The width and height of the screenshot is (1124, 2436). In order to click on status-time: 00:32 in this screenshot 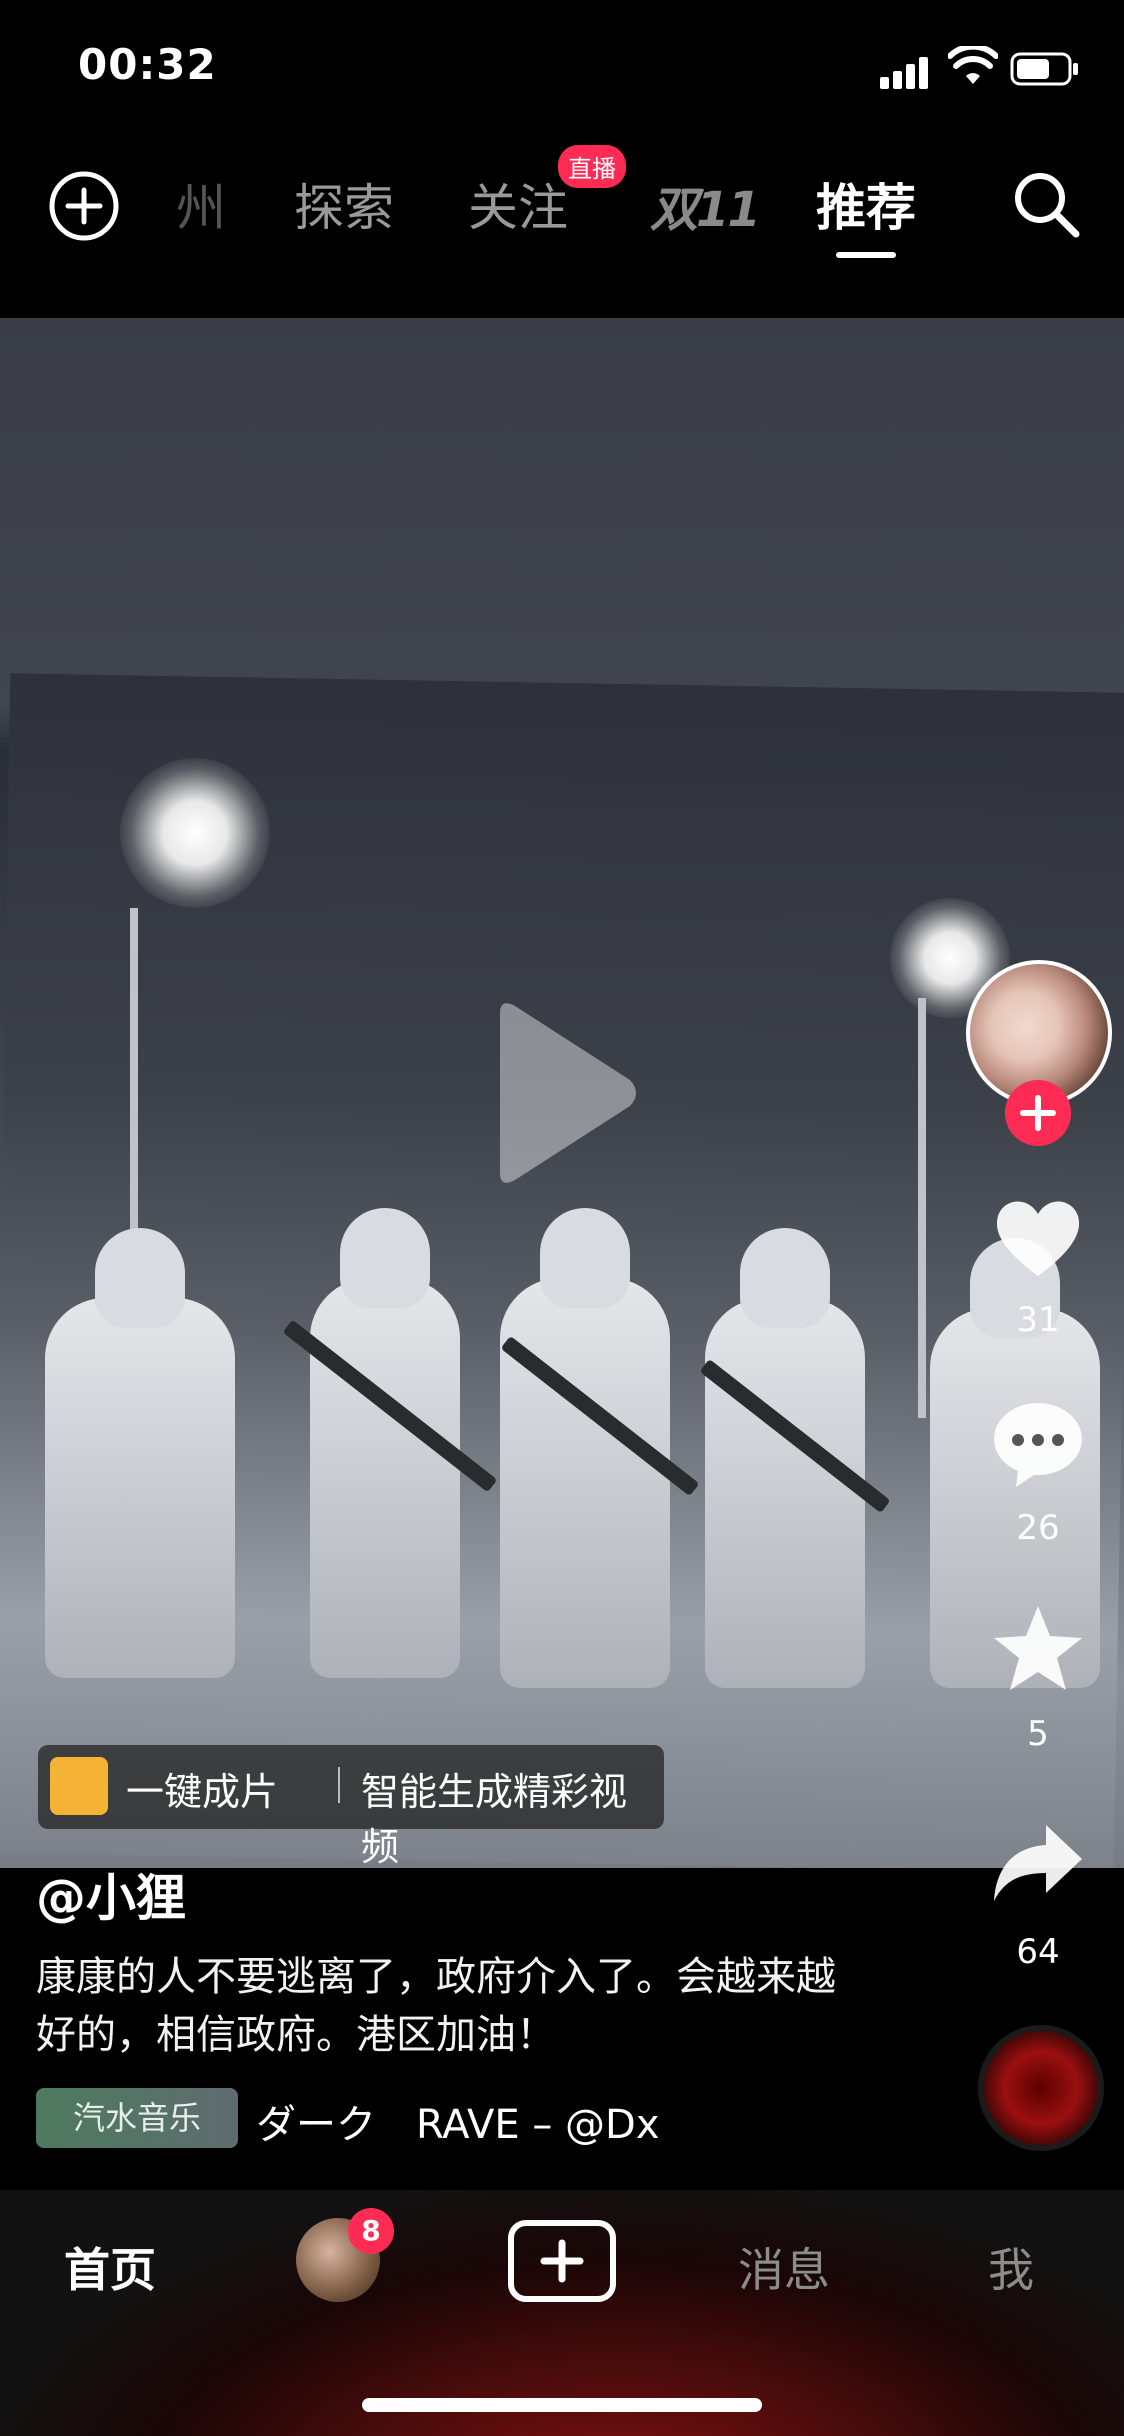, I will do `click(147, 64)`.